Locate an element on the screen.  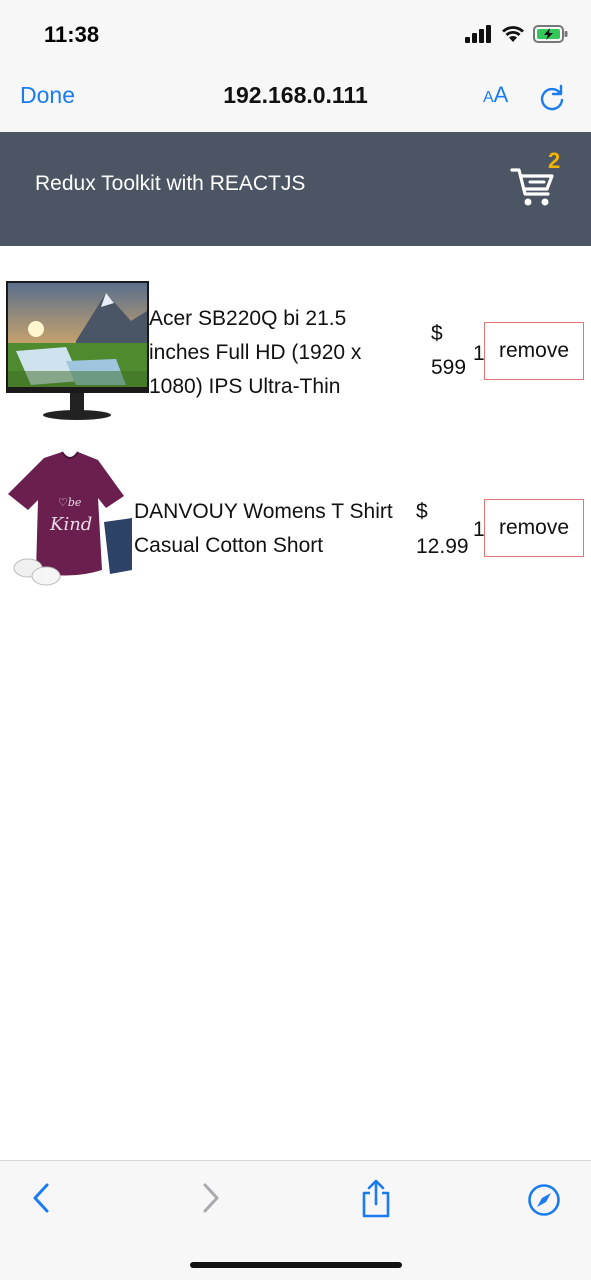
status-icons is located at coordinates (517, 34).